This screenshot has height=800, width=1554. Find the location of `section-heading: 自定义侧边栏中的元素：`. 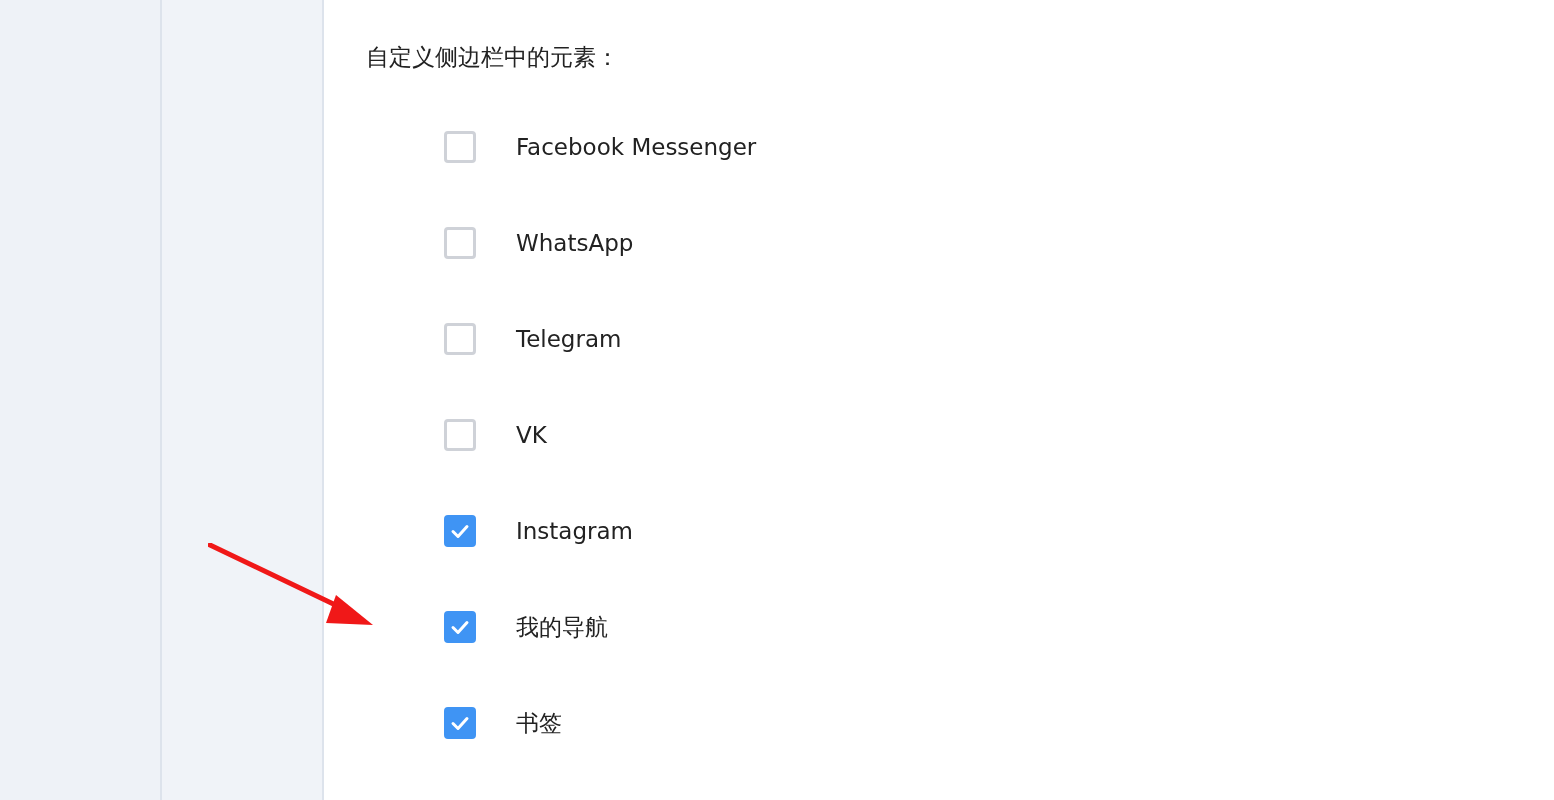

section-heading: 自定义侧边栏中的元素： is located at coordinates (493, 57).